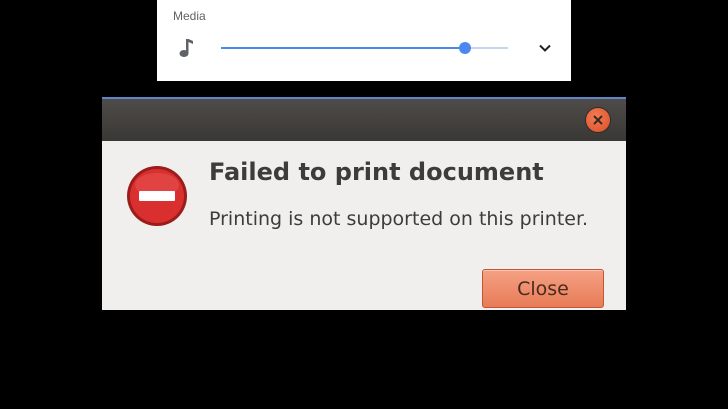  What do you see at coordinates (598, 120) in the screenshot?
I see `window-close-icon` at bounding box center [598, 120].